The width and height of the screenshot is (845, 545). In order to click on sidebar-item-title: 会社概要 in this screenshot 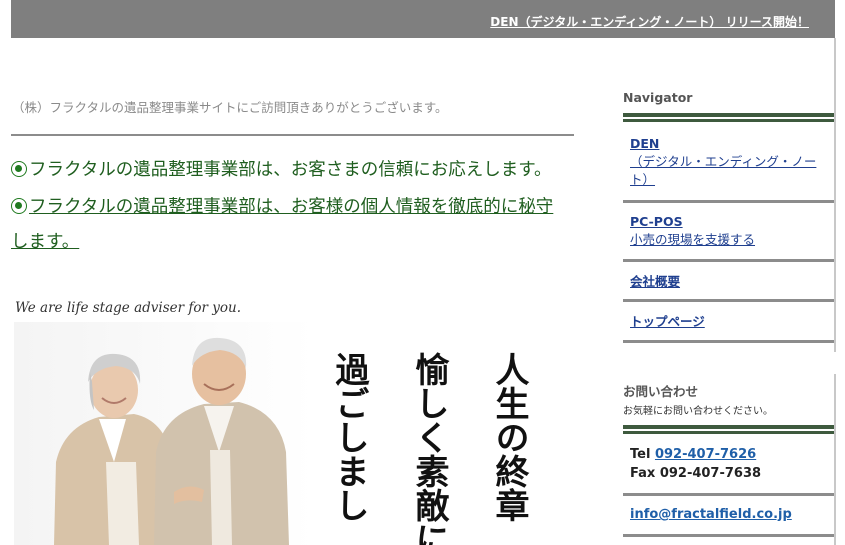, I will do `click(655, 281)`.